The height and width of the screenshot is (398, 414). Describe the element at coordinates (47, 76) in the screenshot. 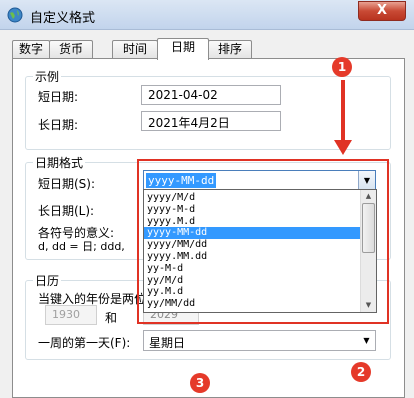

I see `example-legend: 示例` at that location.